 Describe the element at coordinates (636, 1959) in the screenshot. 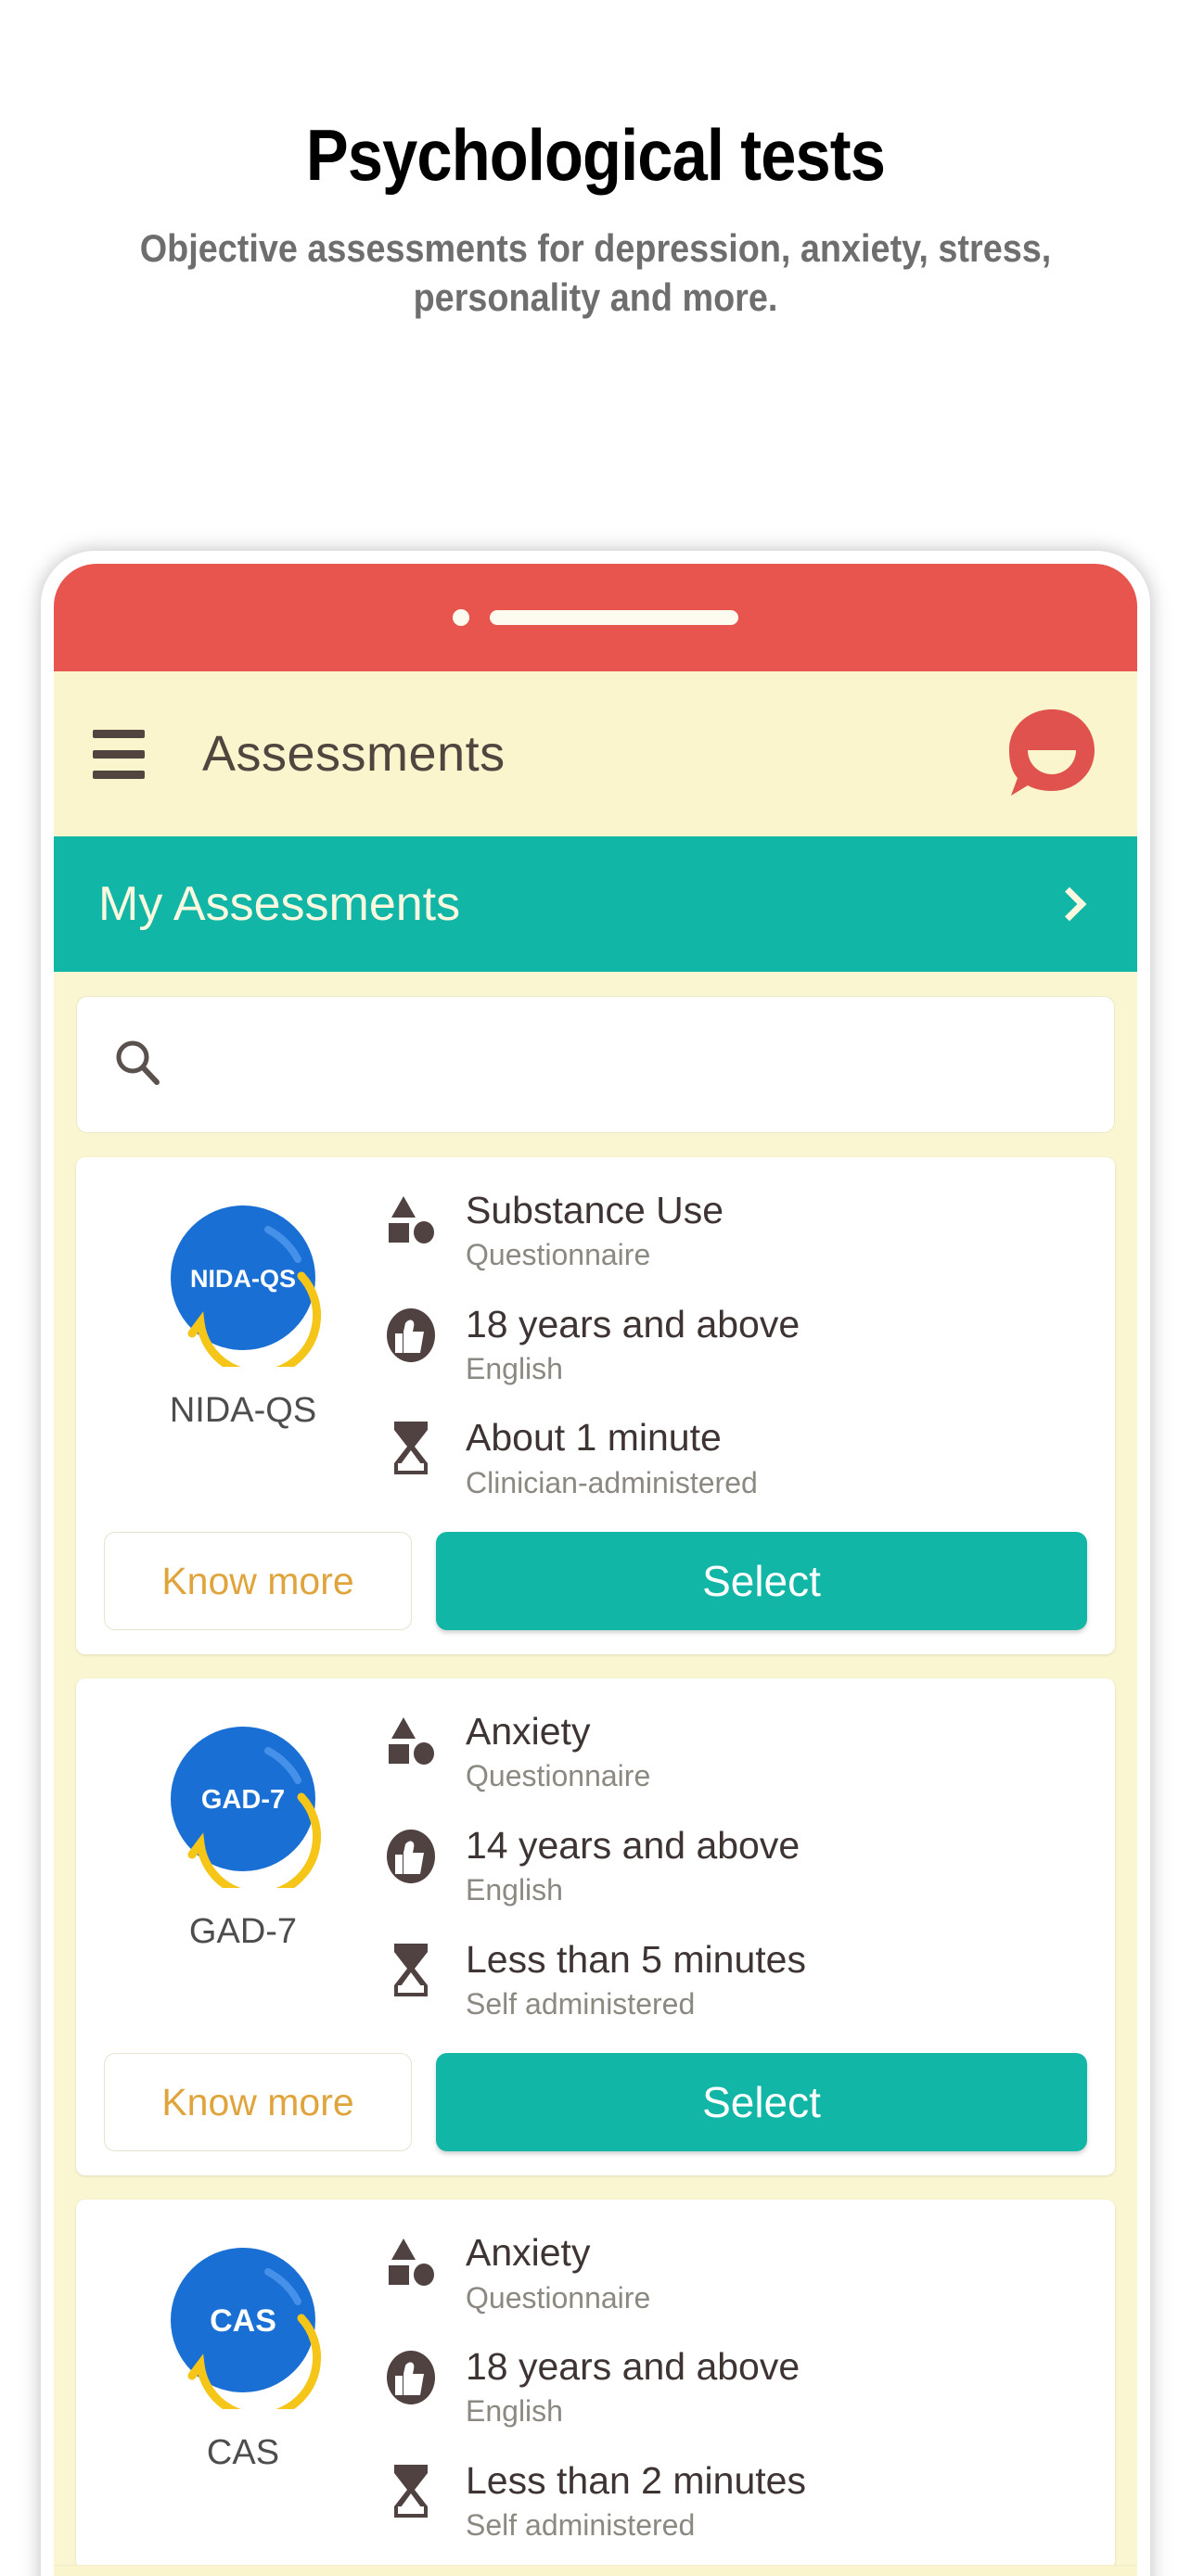

I see `meta-primary: Less than 5 minutes` at that location.